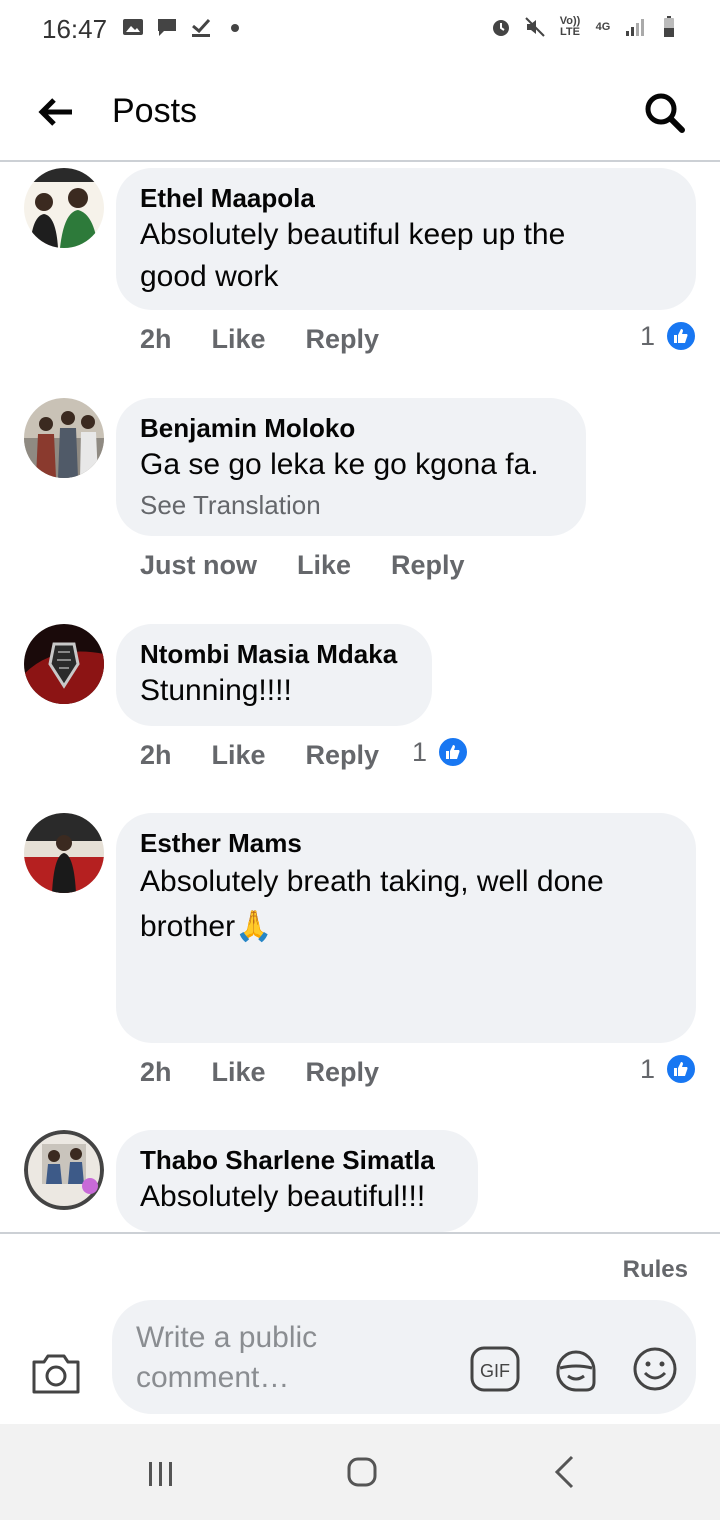 This screenshot has height=1520, width=720. Describe the element at coordinates (56, 1374) in the screenshot. I see `camera-icon` at that location.